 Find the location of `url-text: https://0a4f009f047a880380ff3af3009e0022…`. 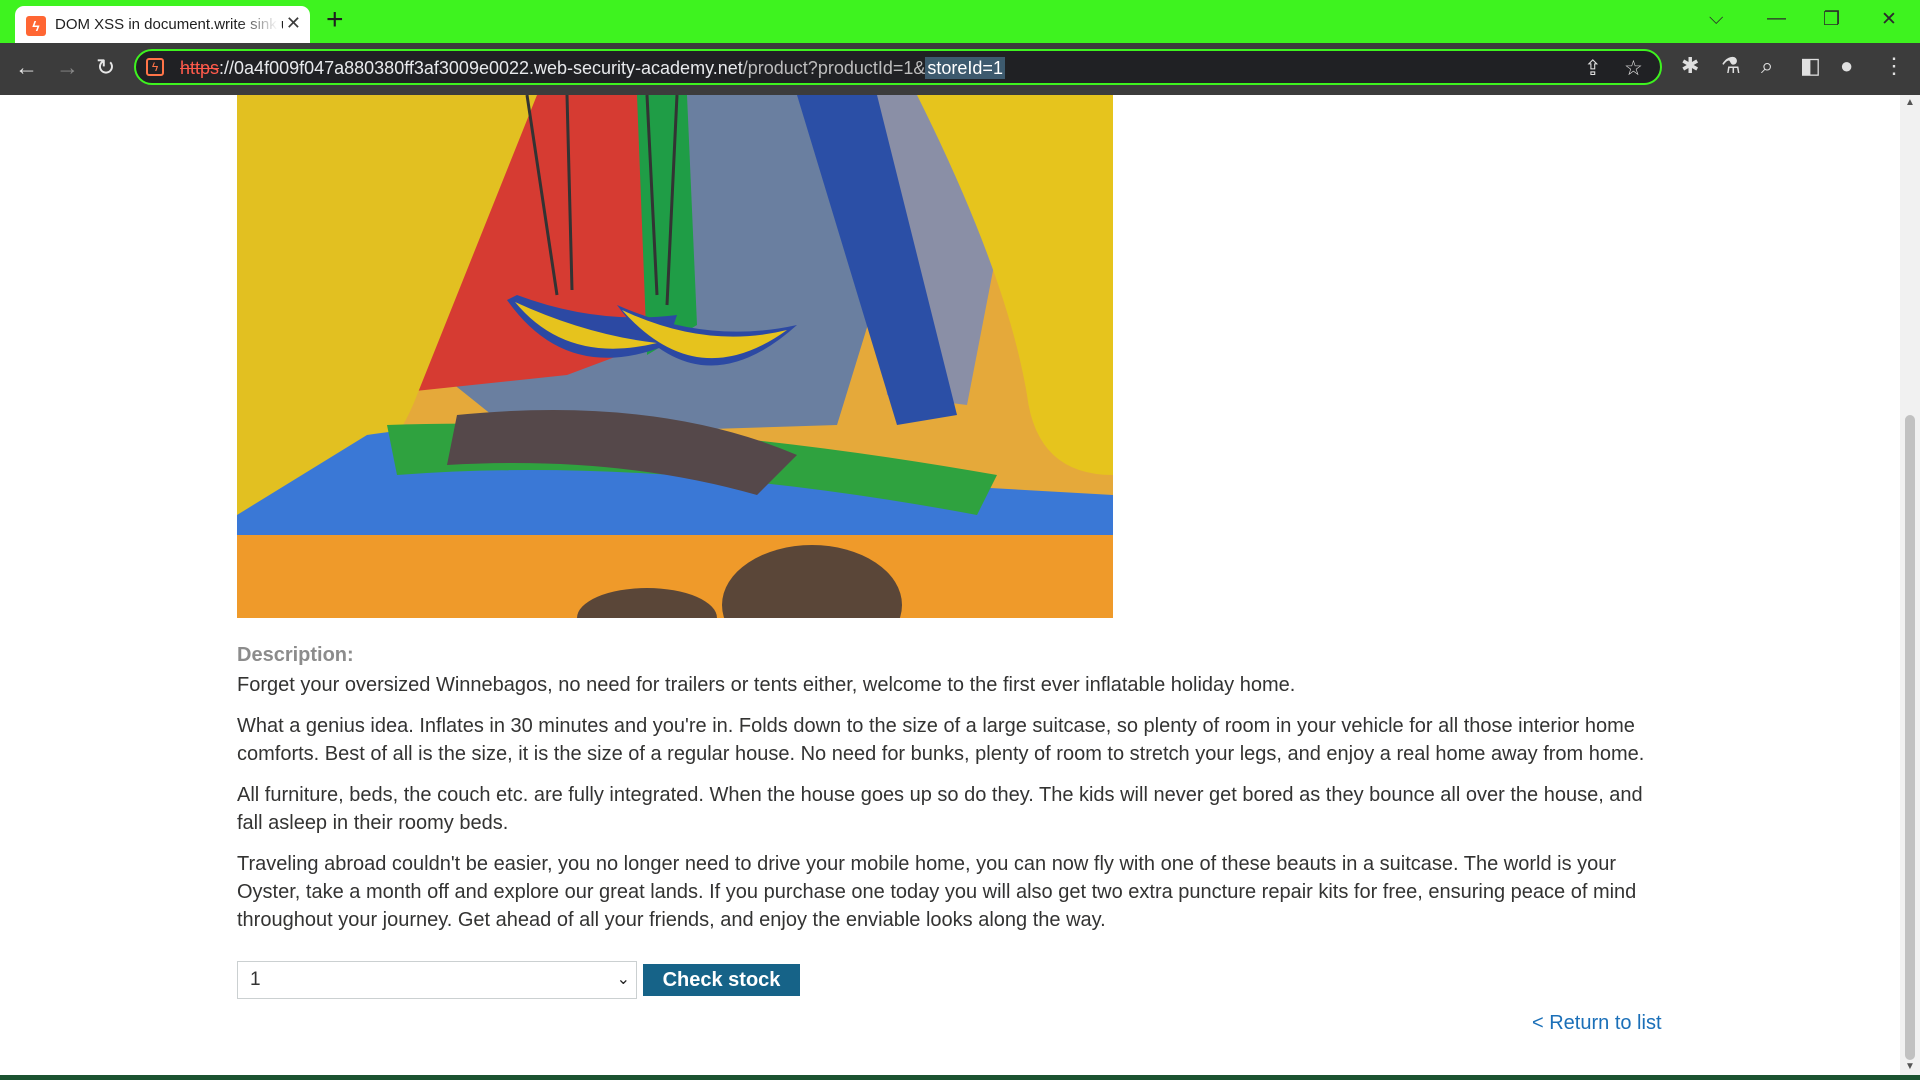

url-text: https://0a4f009f047a880380ff3af3009e0022… is located at coordinates (592, 68).